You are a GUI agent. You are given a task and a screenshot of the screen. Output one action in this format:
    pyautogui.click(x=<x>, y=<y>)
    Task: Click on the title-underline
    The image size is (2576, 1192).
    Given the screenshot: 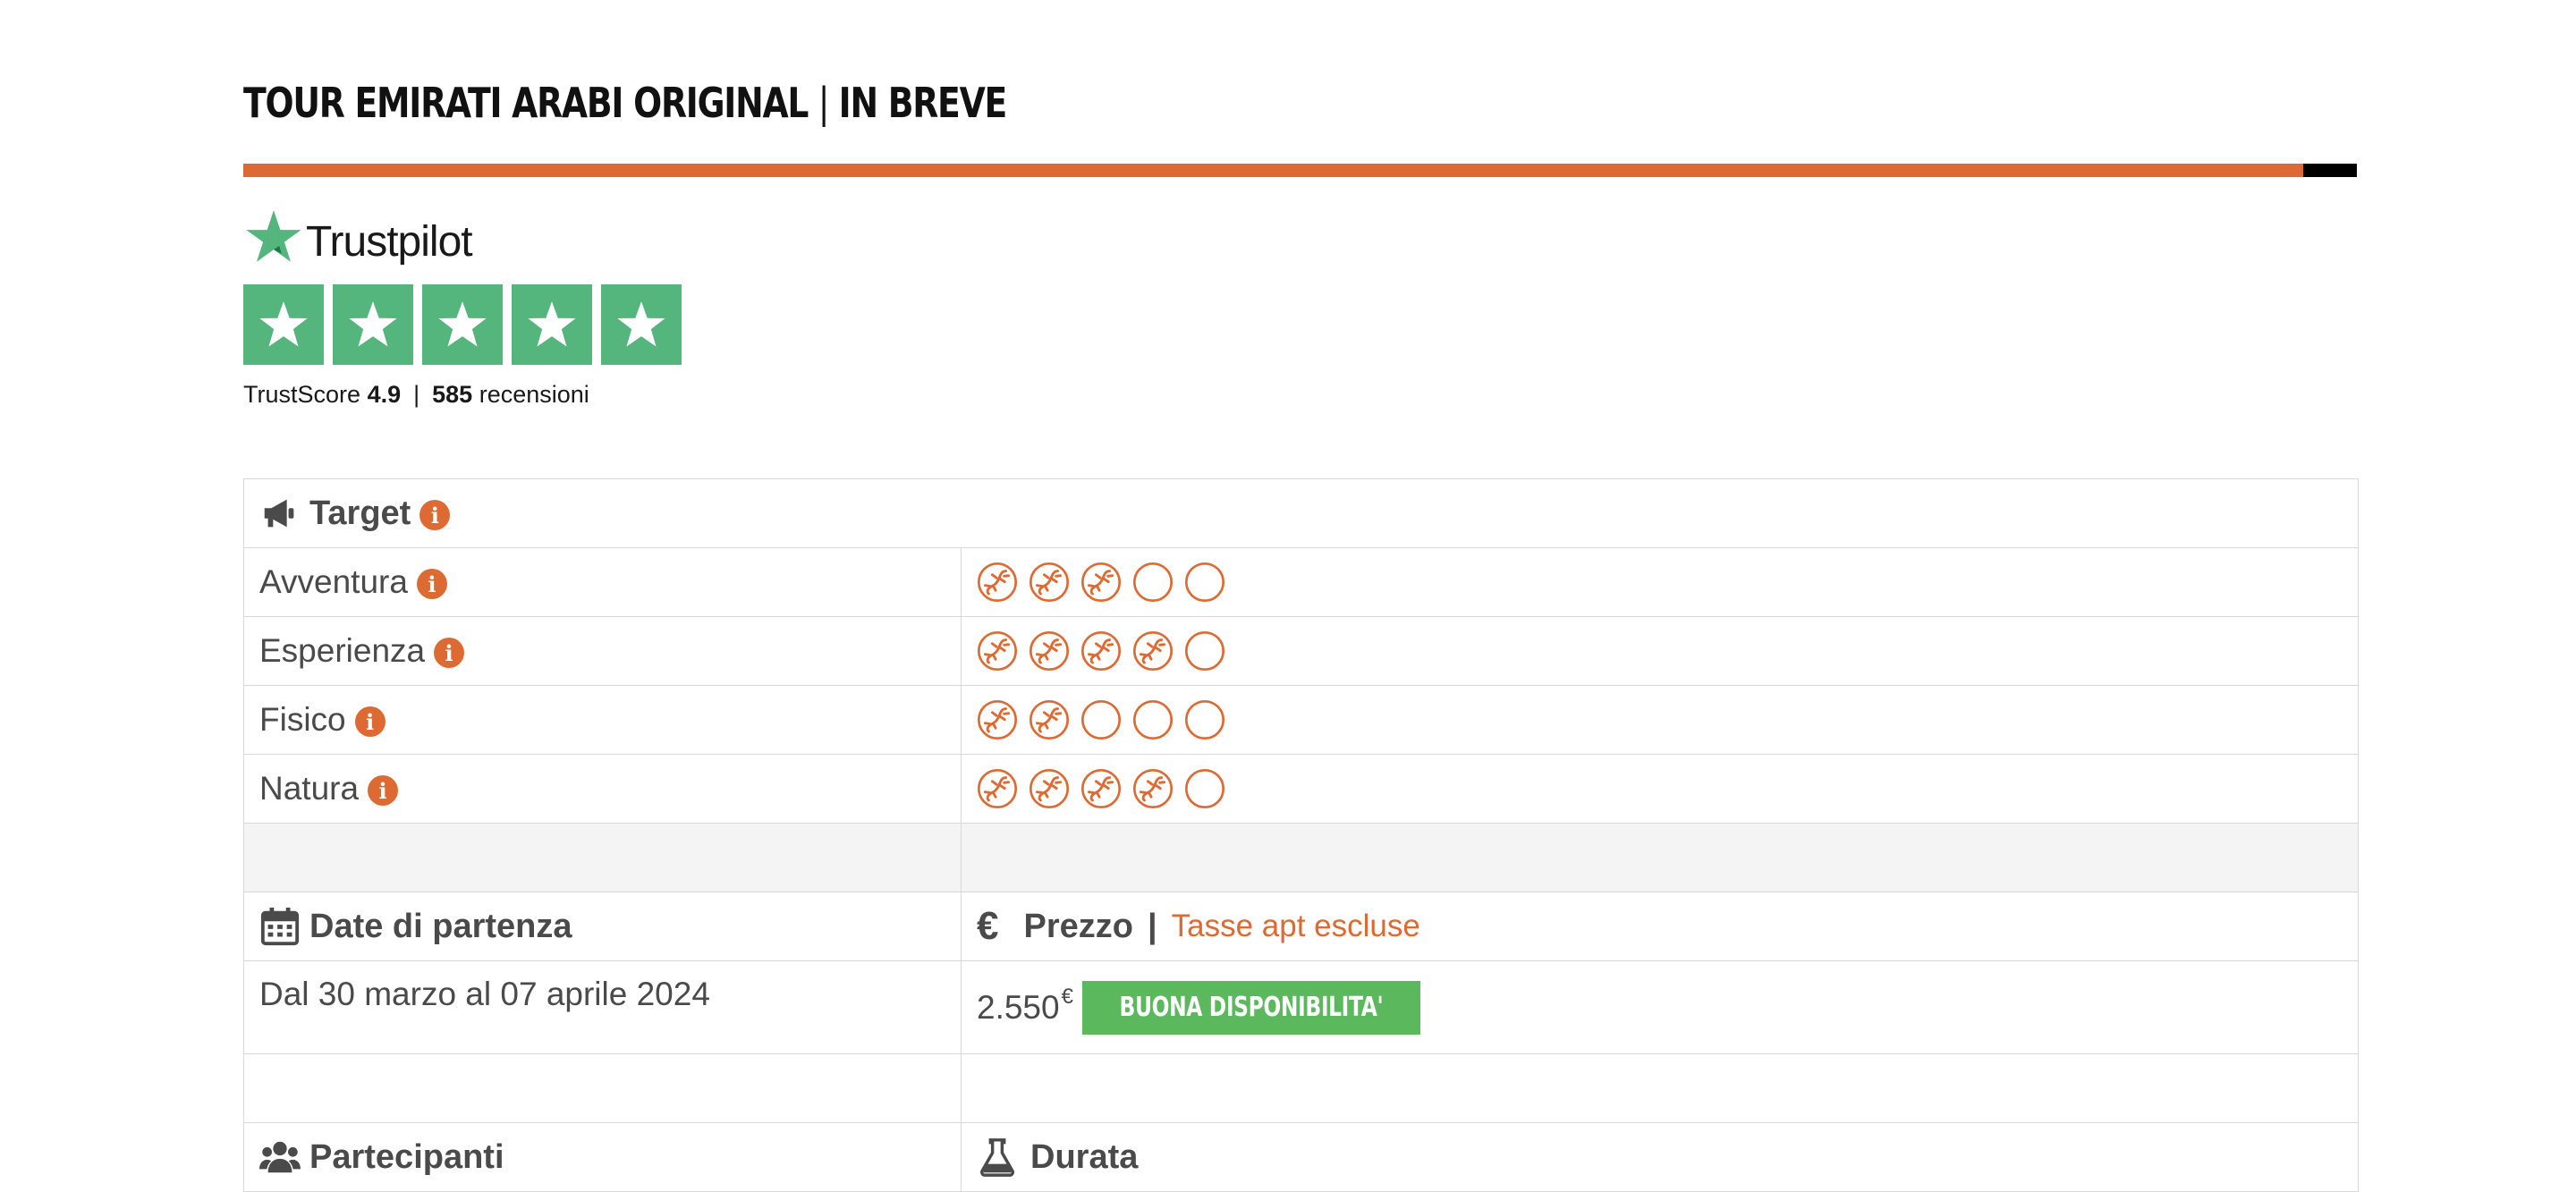 What is the action you would take?
    pyautogui.click(x=1300, y=170)
    